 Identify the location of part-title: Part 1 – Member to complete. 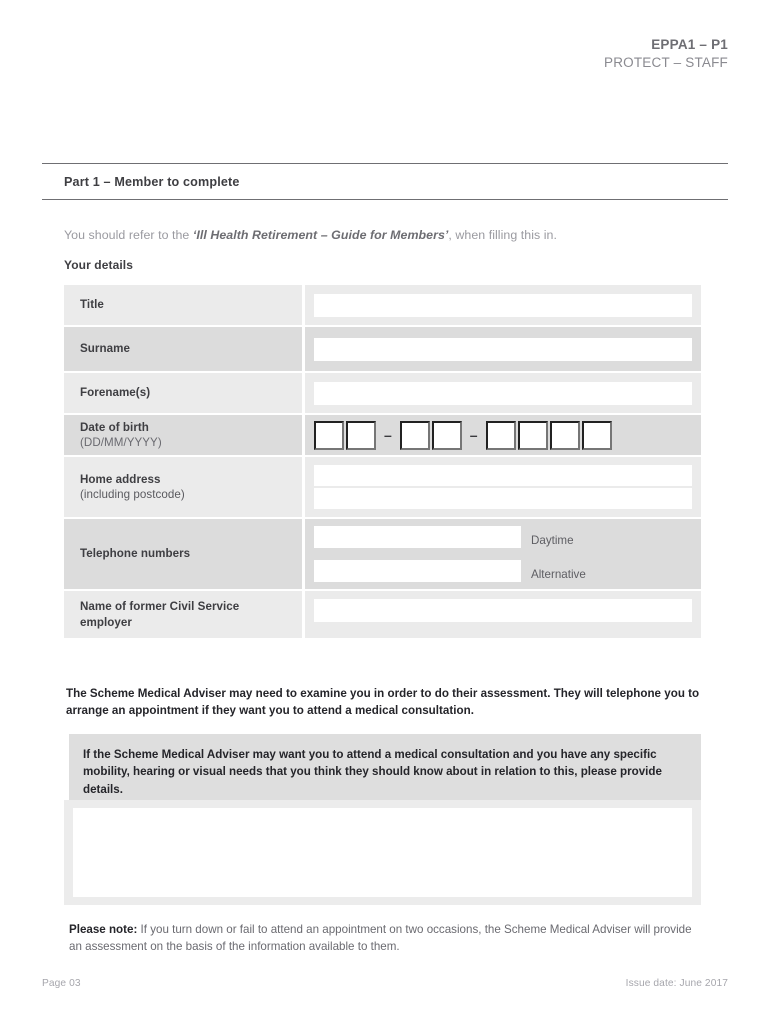
(152, 182).